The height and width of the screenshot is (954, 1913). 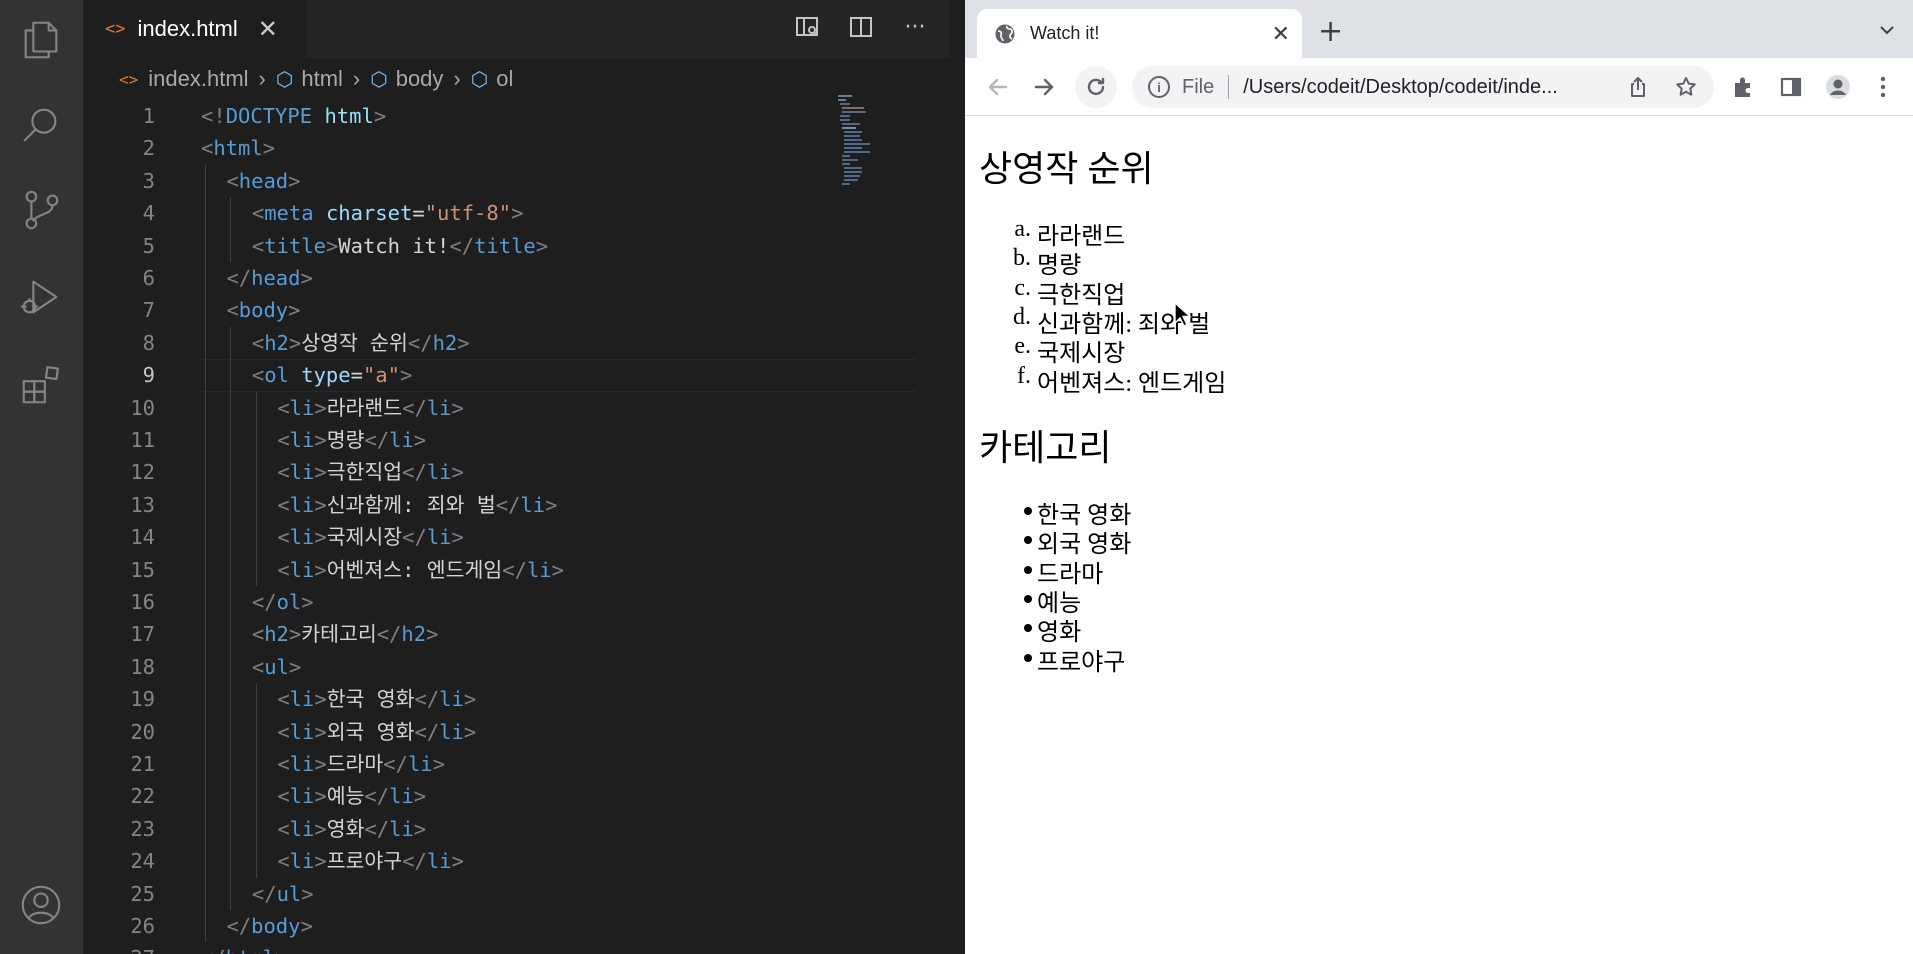 I want to click on minimap, so click(x=883, y=140).